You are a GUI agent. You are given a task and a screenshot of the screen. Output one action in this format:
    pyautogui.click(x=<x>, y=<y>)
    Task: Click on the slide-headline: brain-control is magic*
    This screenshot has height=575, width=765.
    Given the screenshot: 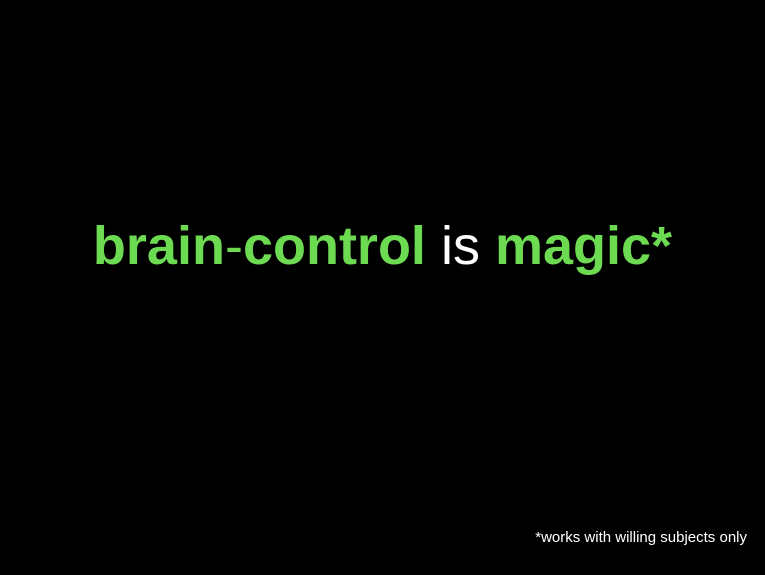 What is the action you would take?
    pyautogui.click(x=382, y=246)
    